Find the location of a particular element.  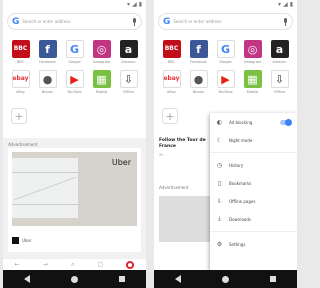

tabs-icon: ▢ is located at coordinates (101, 264).